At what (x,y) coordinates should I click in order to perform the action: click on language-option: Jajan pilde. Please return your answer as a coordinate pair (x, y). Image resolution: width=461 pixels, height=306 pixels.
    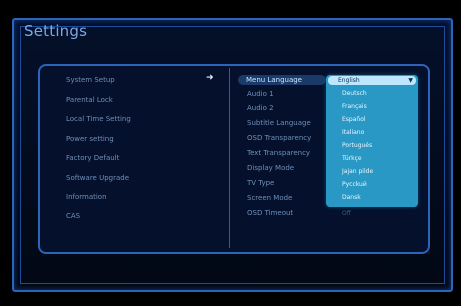
    Looking at the image, I should click on (357, 171).